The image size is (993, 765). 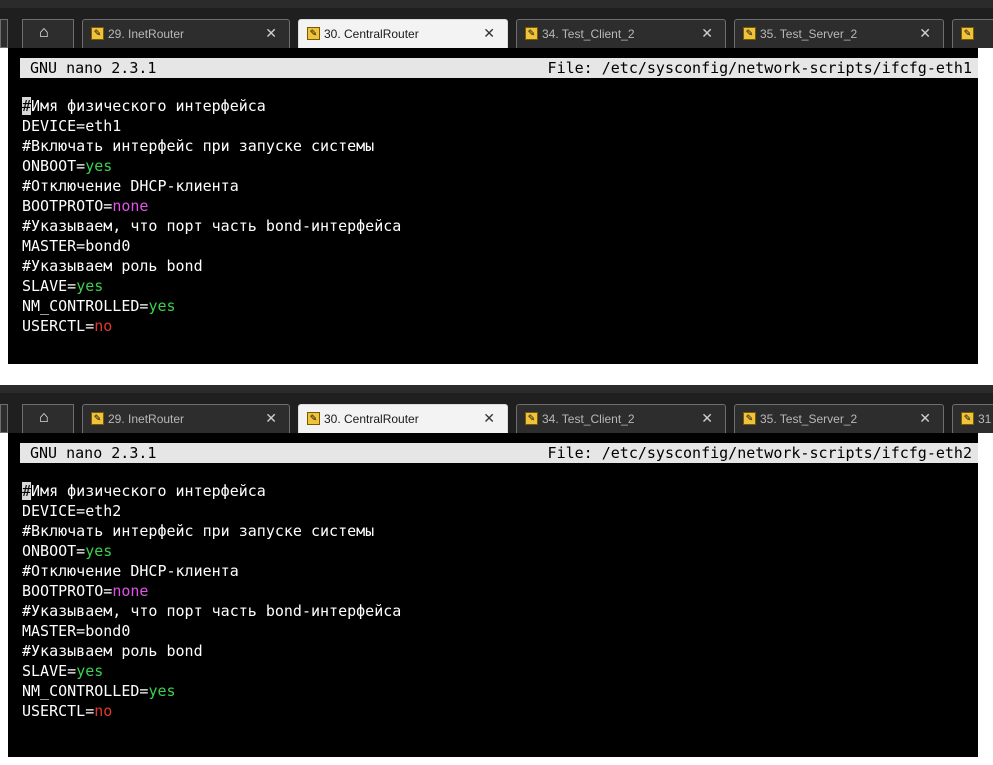 What do you see at coordinates (85, 691) in the screenshot?
I see `config-key: NM_CONTROLLED=` at bounding box center [85, 691].